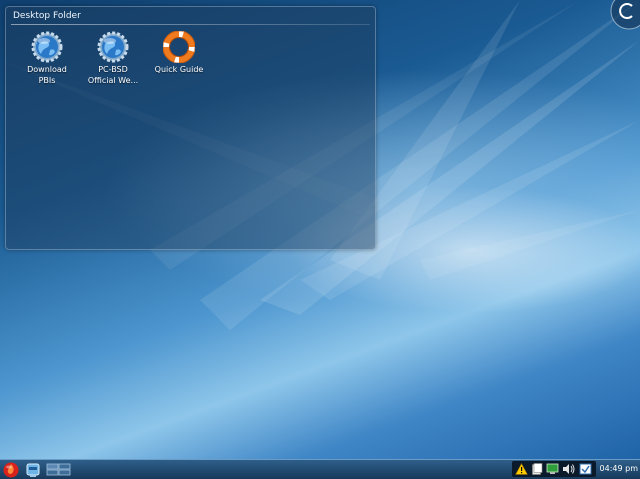  I want to click on lifebuoy-icon, so click(179, 47).